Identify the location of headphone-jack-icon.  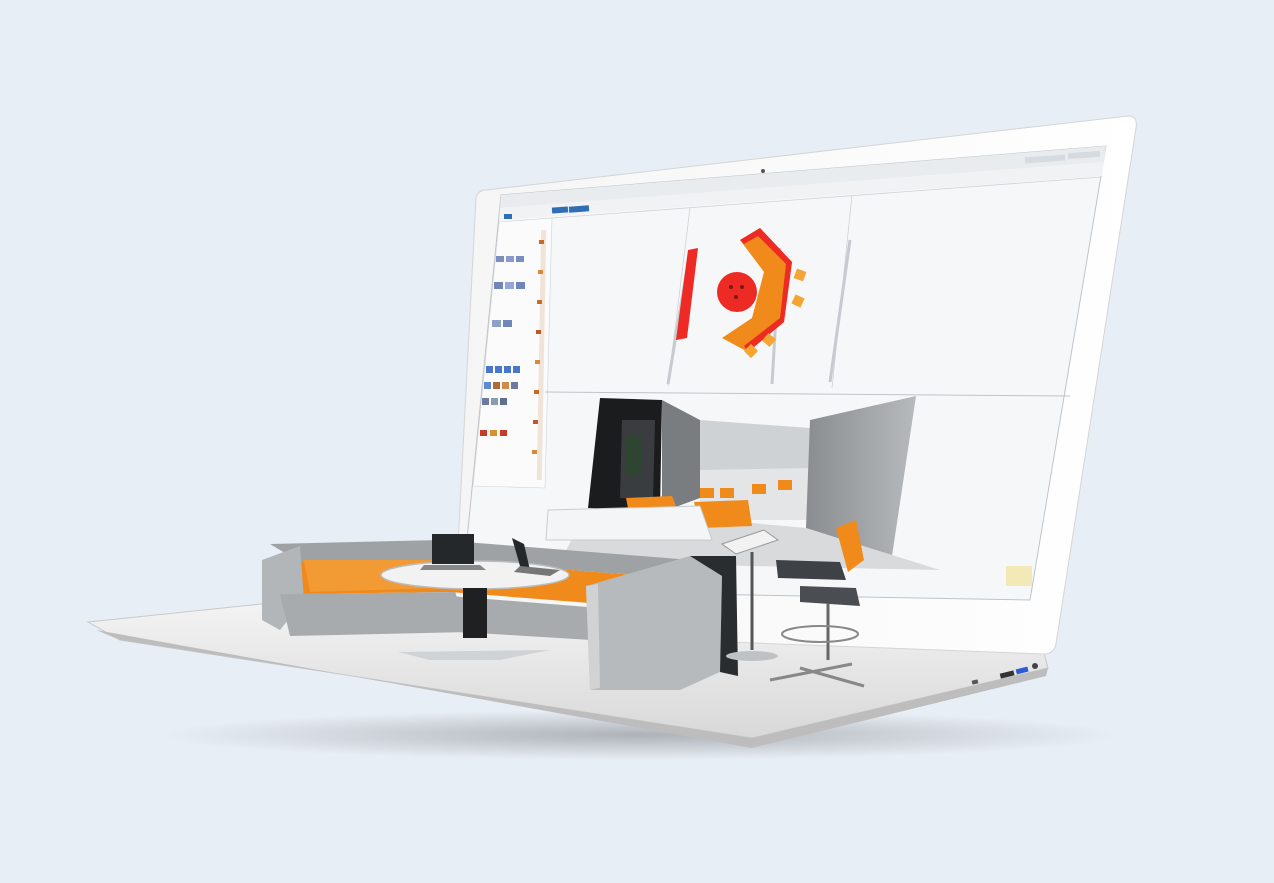
(1035, 666).